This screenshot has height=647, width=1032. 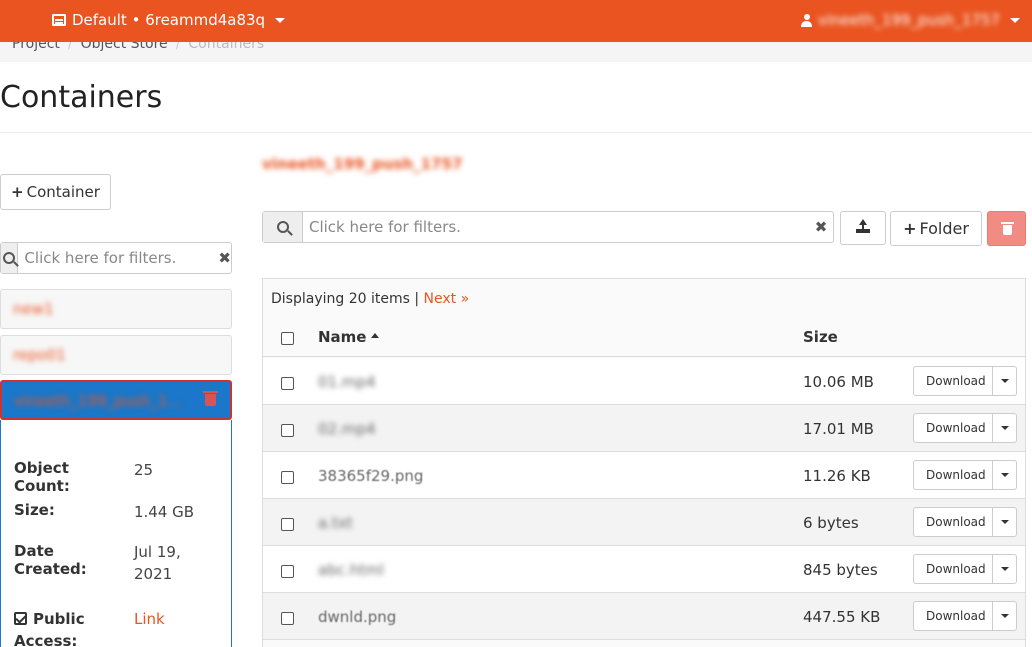 I want to click on container-item-new1: new1, so click(x=116, y=309).